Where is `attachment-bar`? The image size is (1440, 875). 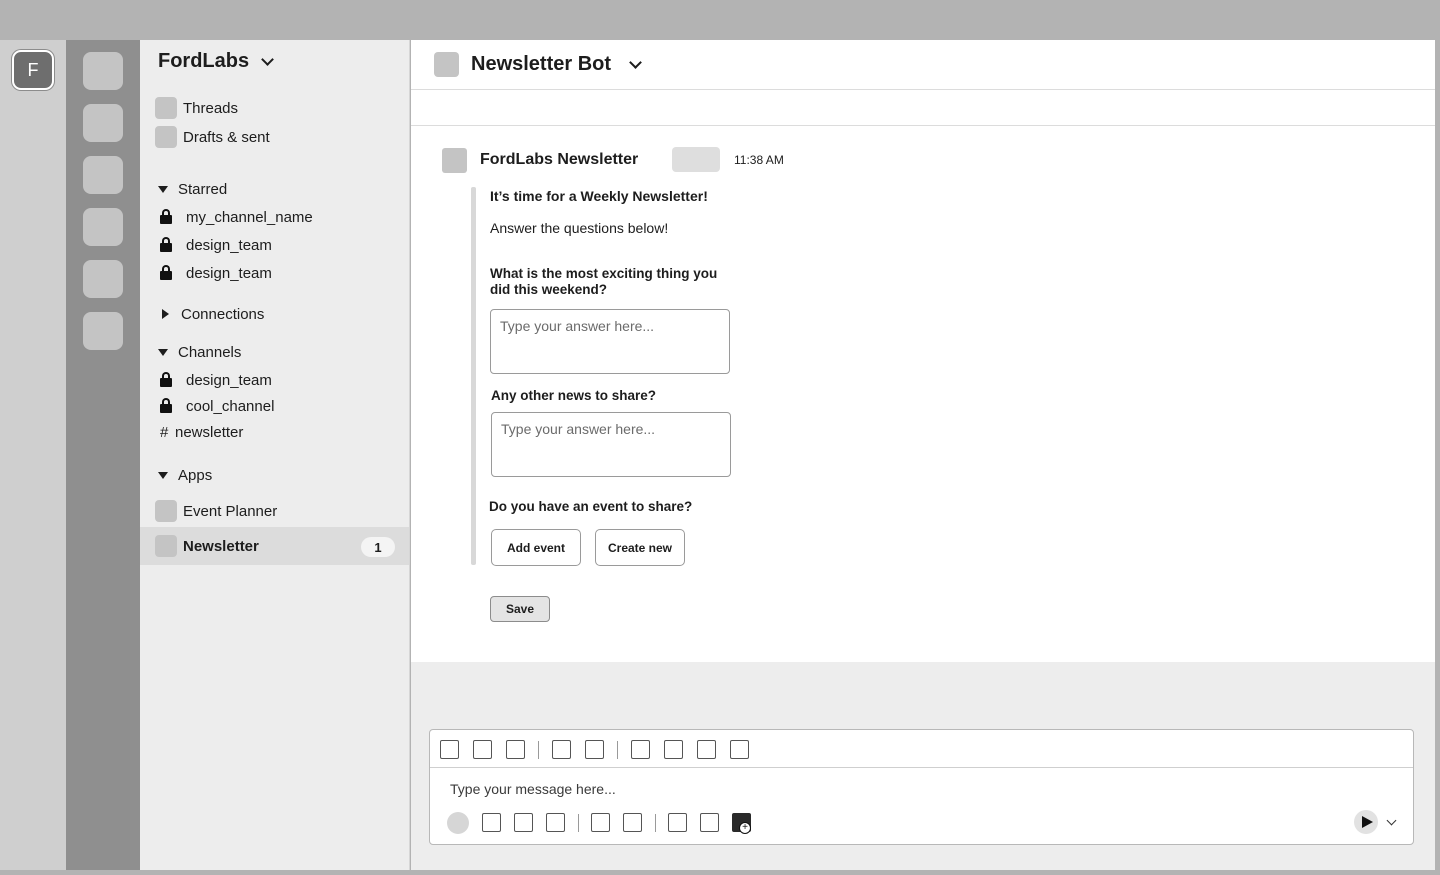
attachment-bar is located at coordinates (473, 376).